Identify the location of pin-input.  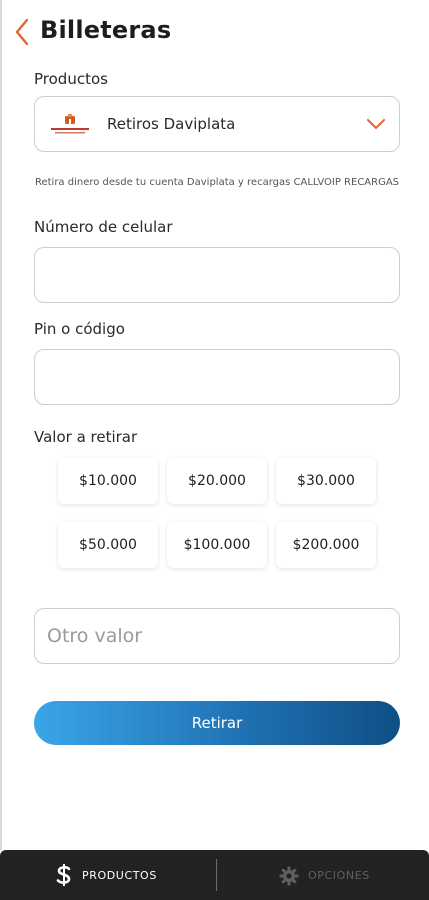
(217, 377).